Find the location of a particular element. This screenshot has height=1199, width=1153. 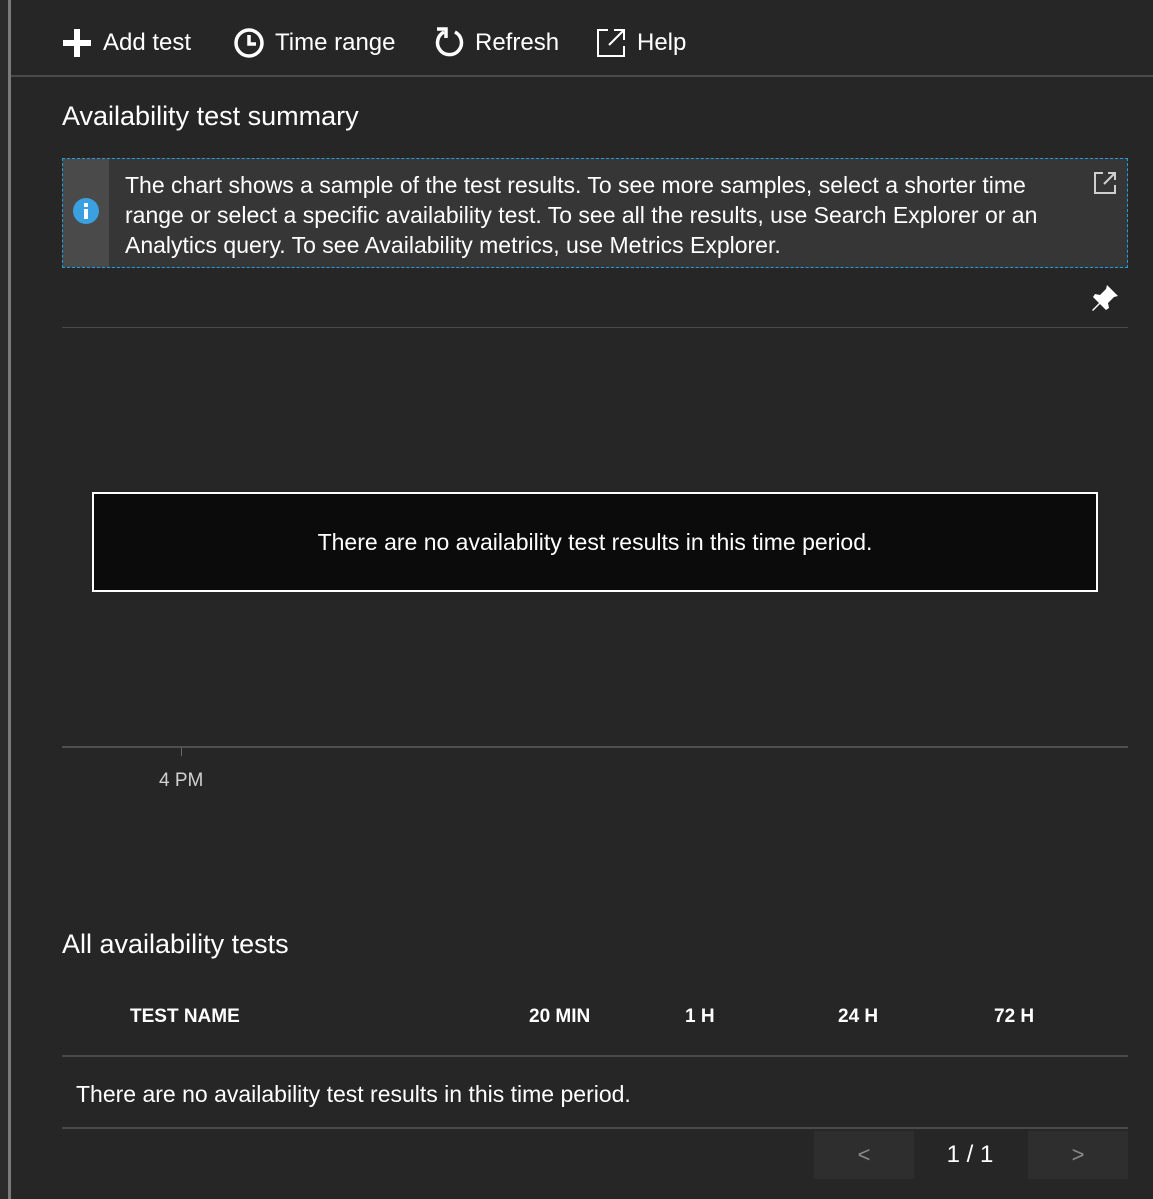

column-72-h: 72 H is located at coordinates (1014, 1017).